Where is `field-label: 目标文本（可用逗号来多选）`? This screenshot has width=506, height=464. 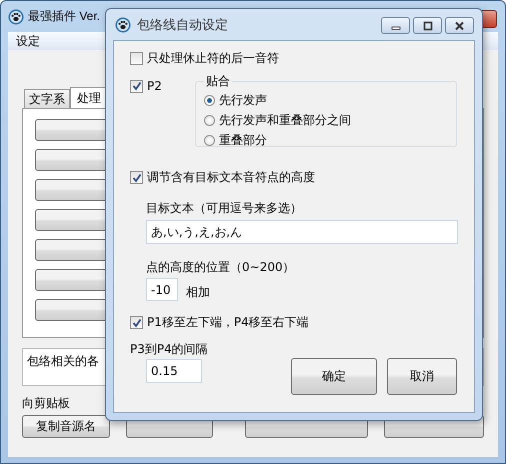
field-label: 目标文本（可用逗号来多选） is located at coordinates (224, 208).